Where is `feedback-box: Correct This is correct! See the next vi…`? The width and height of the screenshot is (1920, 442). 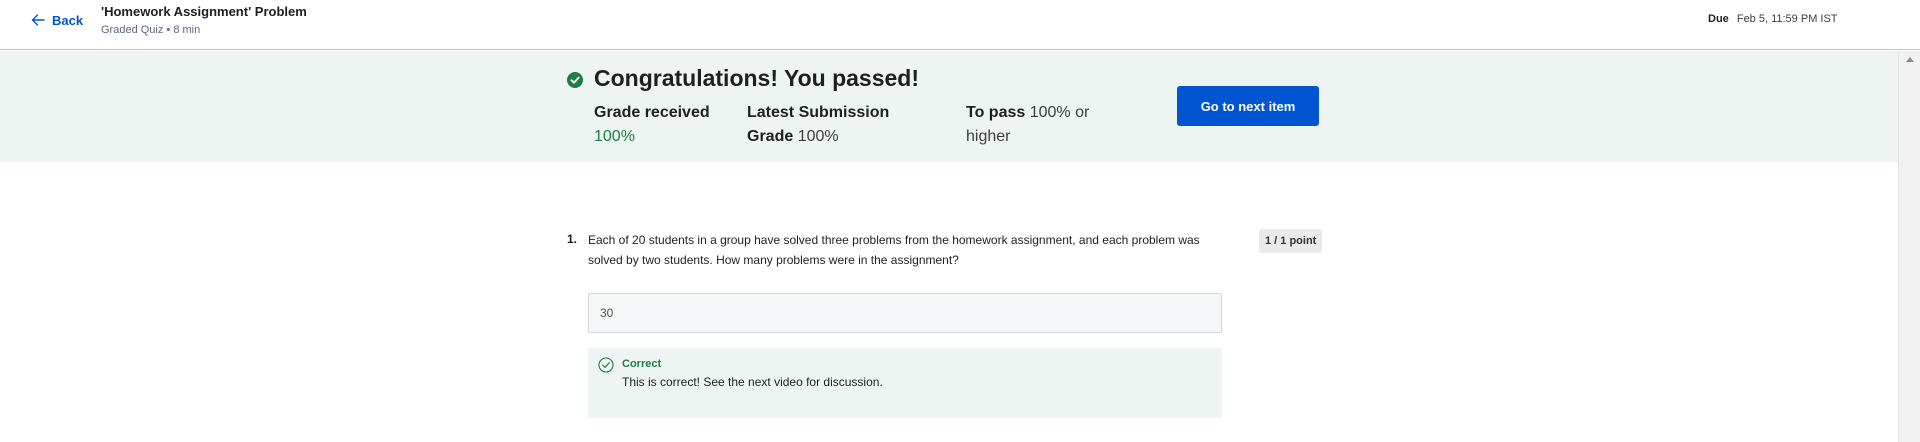 feedback-box: Correct This is correct! See the next vi… is located at coordinates (905, 383).